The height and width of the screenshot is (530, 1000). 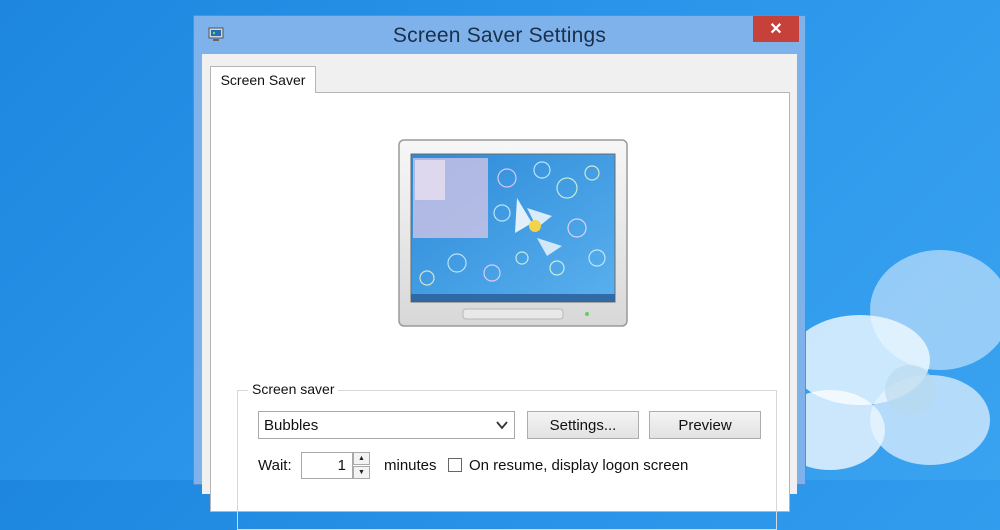 I want to click on spin-down-icon: ▼, so click(x=361, y=472).